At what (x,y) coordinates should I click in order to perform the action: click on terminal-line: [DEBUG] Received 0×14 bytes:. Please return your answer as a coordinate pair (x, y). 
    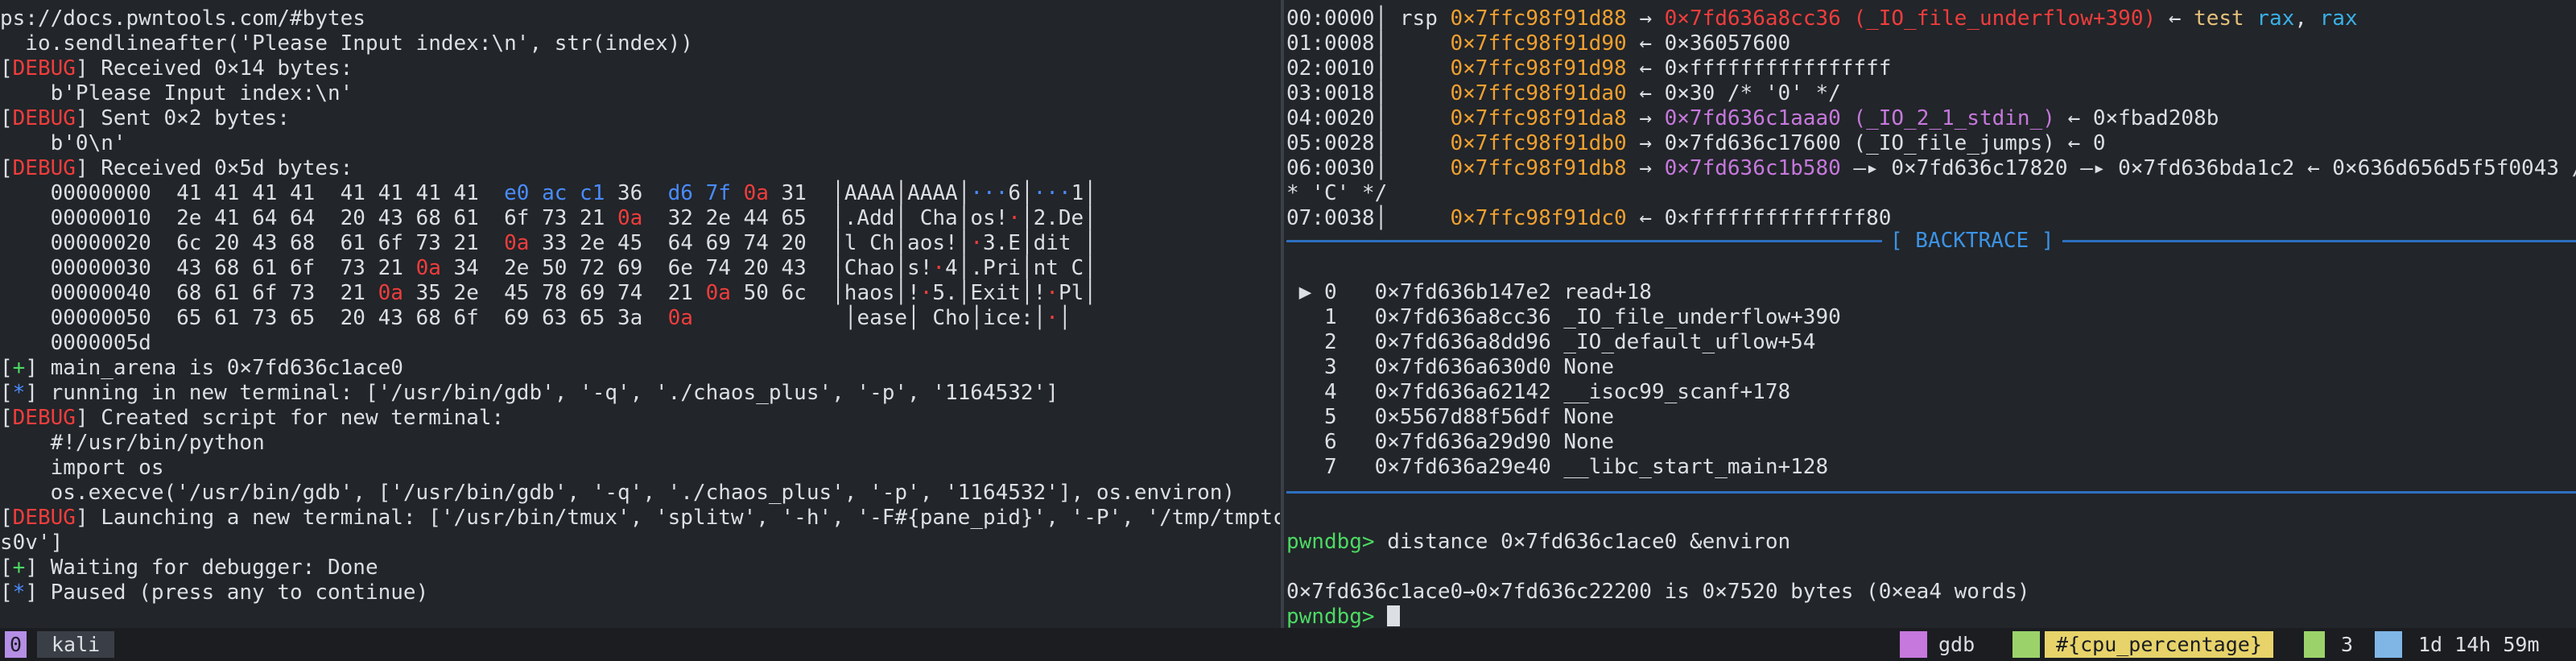
    Looking at the image, I should click on (176, 68).